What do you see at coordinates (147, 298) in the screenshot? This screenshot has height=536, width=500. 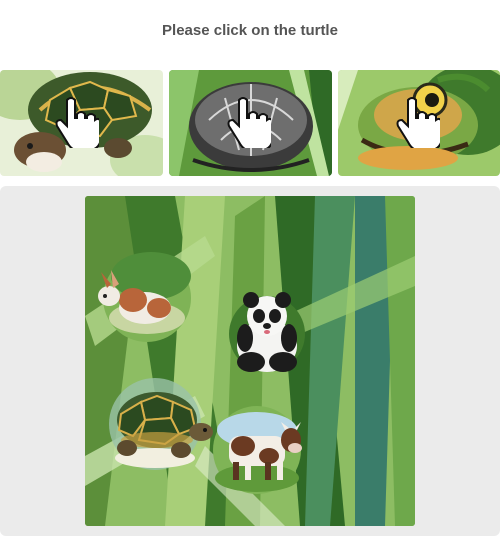 I see `rabbit-target` at bounding box center [147, 298].